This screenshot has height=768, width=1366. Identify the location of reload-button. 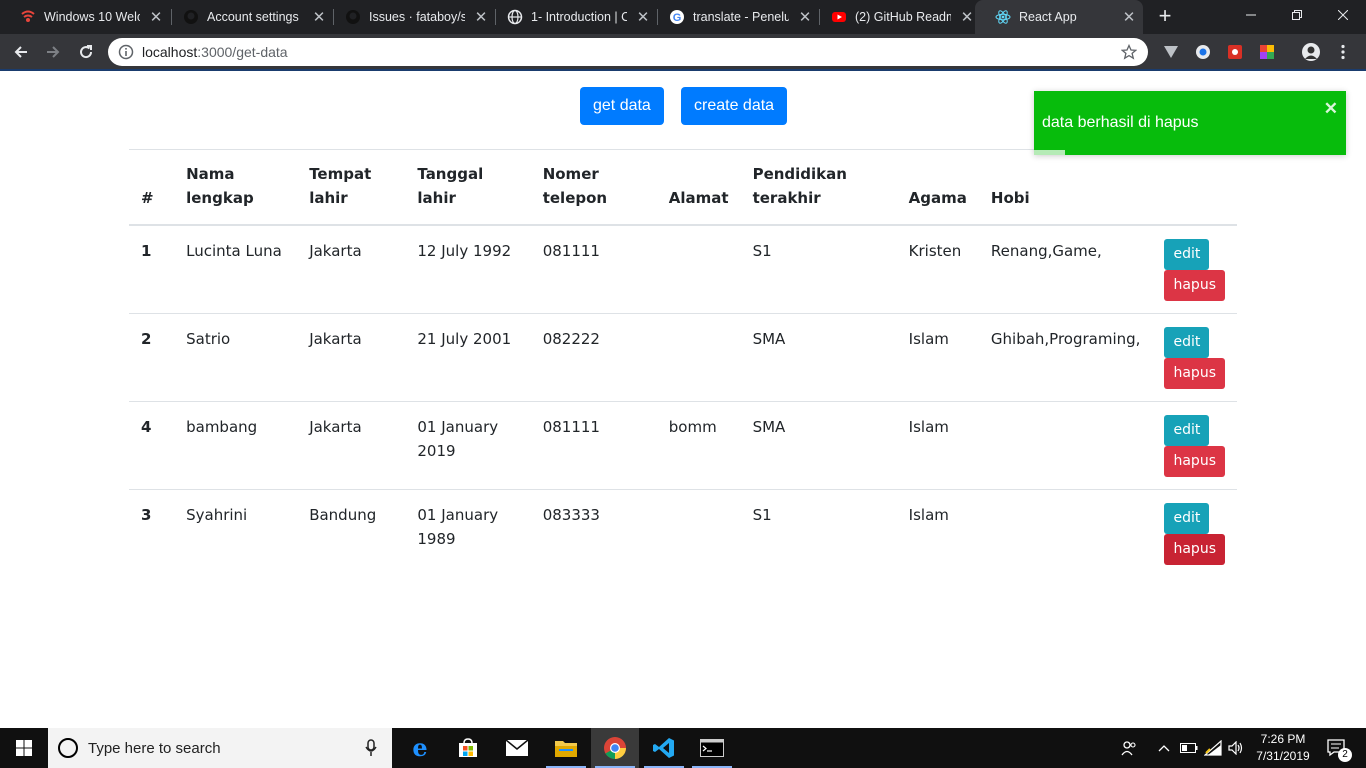
(86, 52).